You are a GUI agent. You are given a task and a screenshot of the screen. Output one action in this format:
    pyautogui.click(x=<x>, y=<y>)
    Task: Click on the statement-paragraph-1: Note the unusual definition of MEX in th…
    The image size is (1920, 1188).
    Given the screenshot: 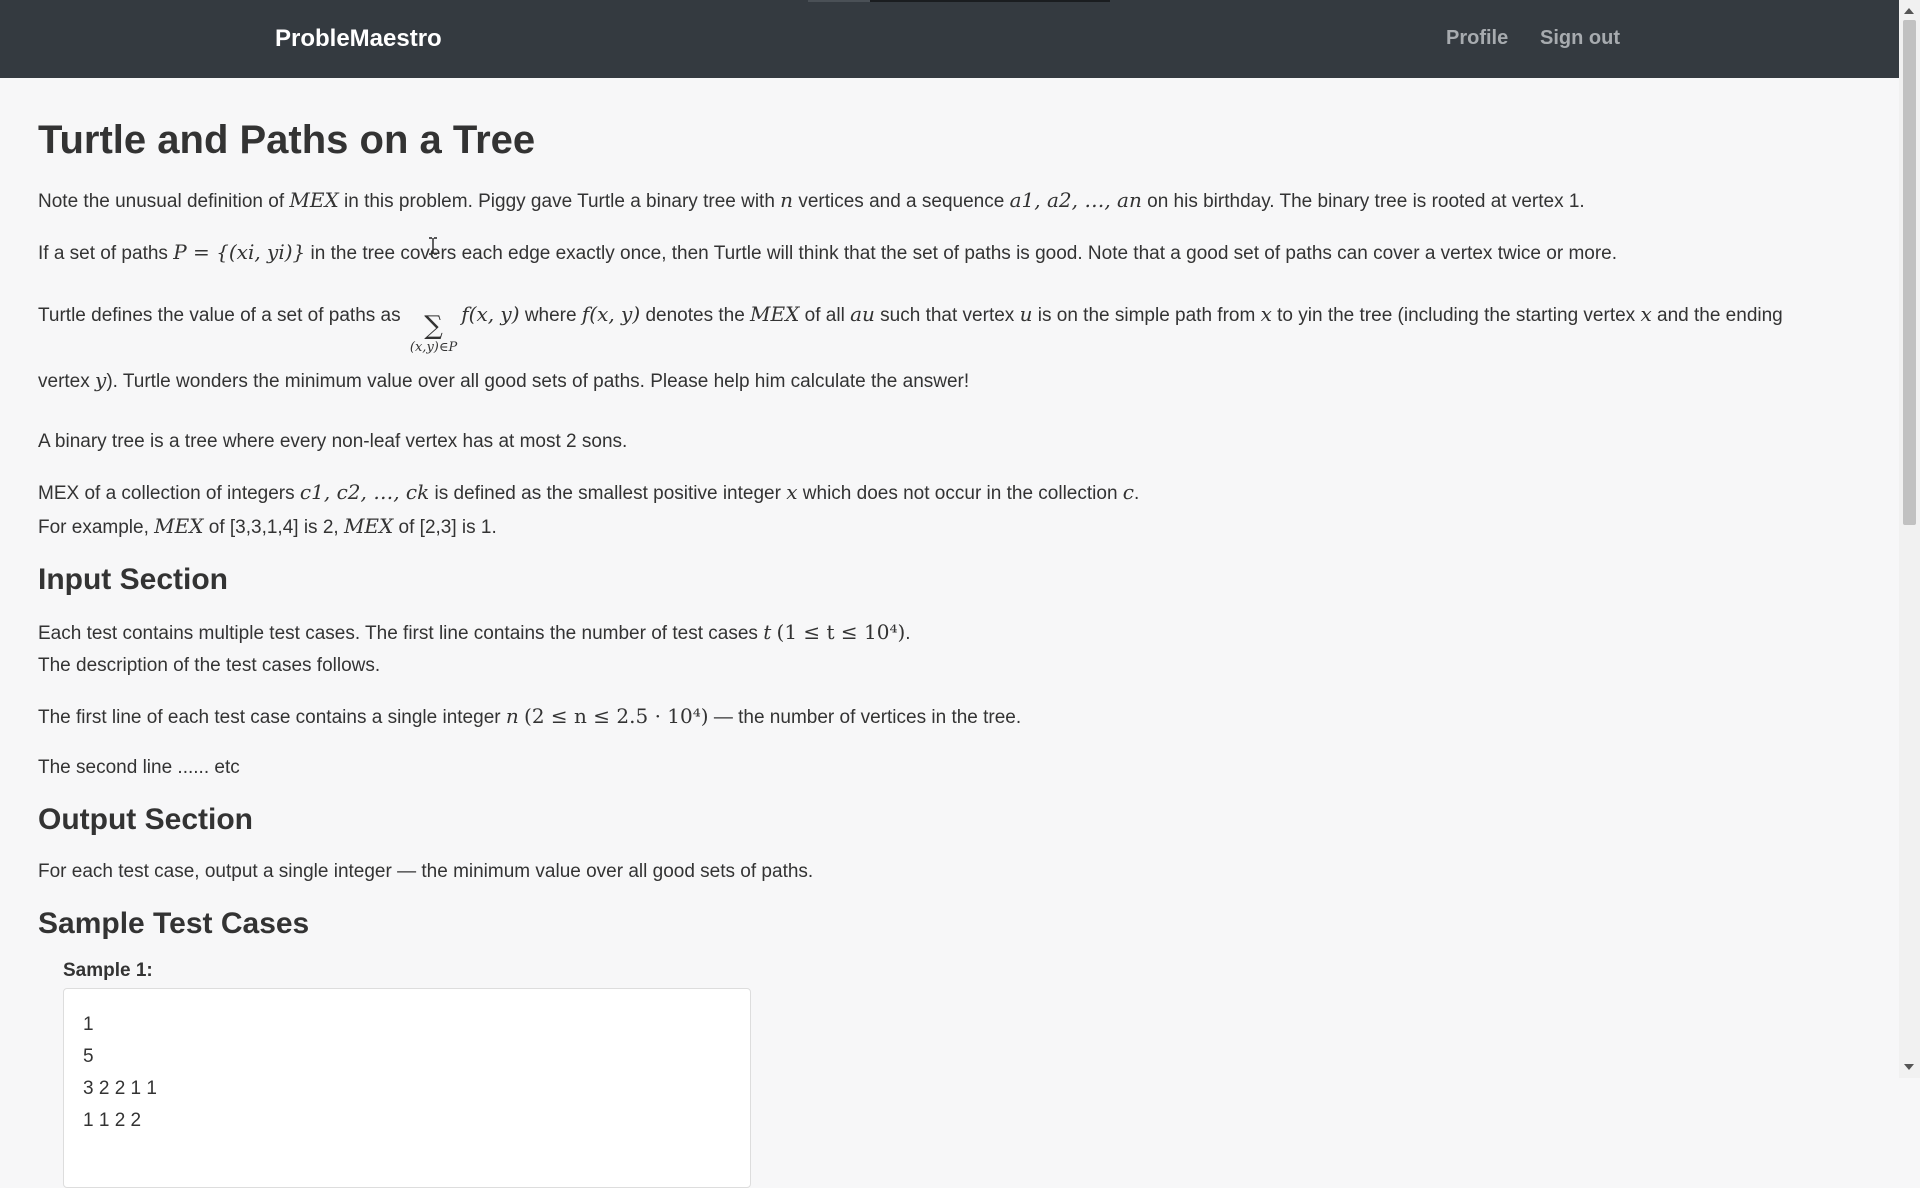 What is the action you would take?
    pyautogui.click(x=811, y=200)
    